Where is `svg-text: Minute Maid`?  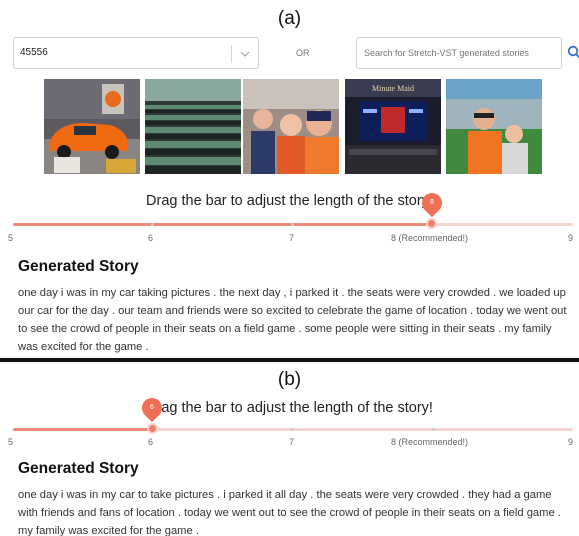
svg-text: Minute Maid is located at coordinates (393, 88).